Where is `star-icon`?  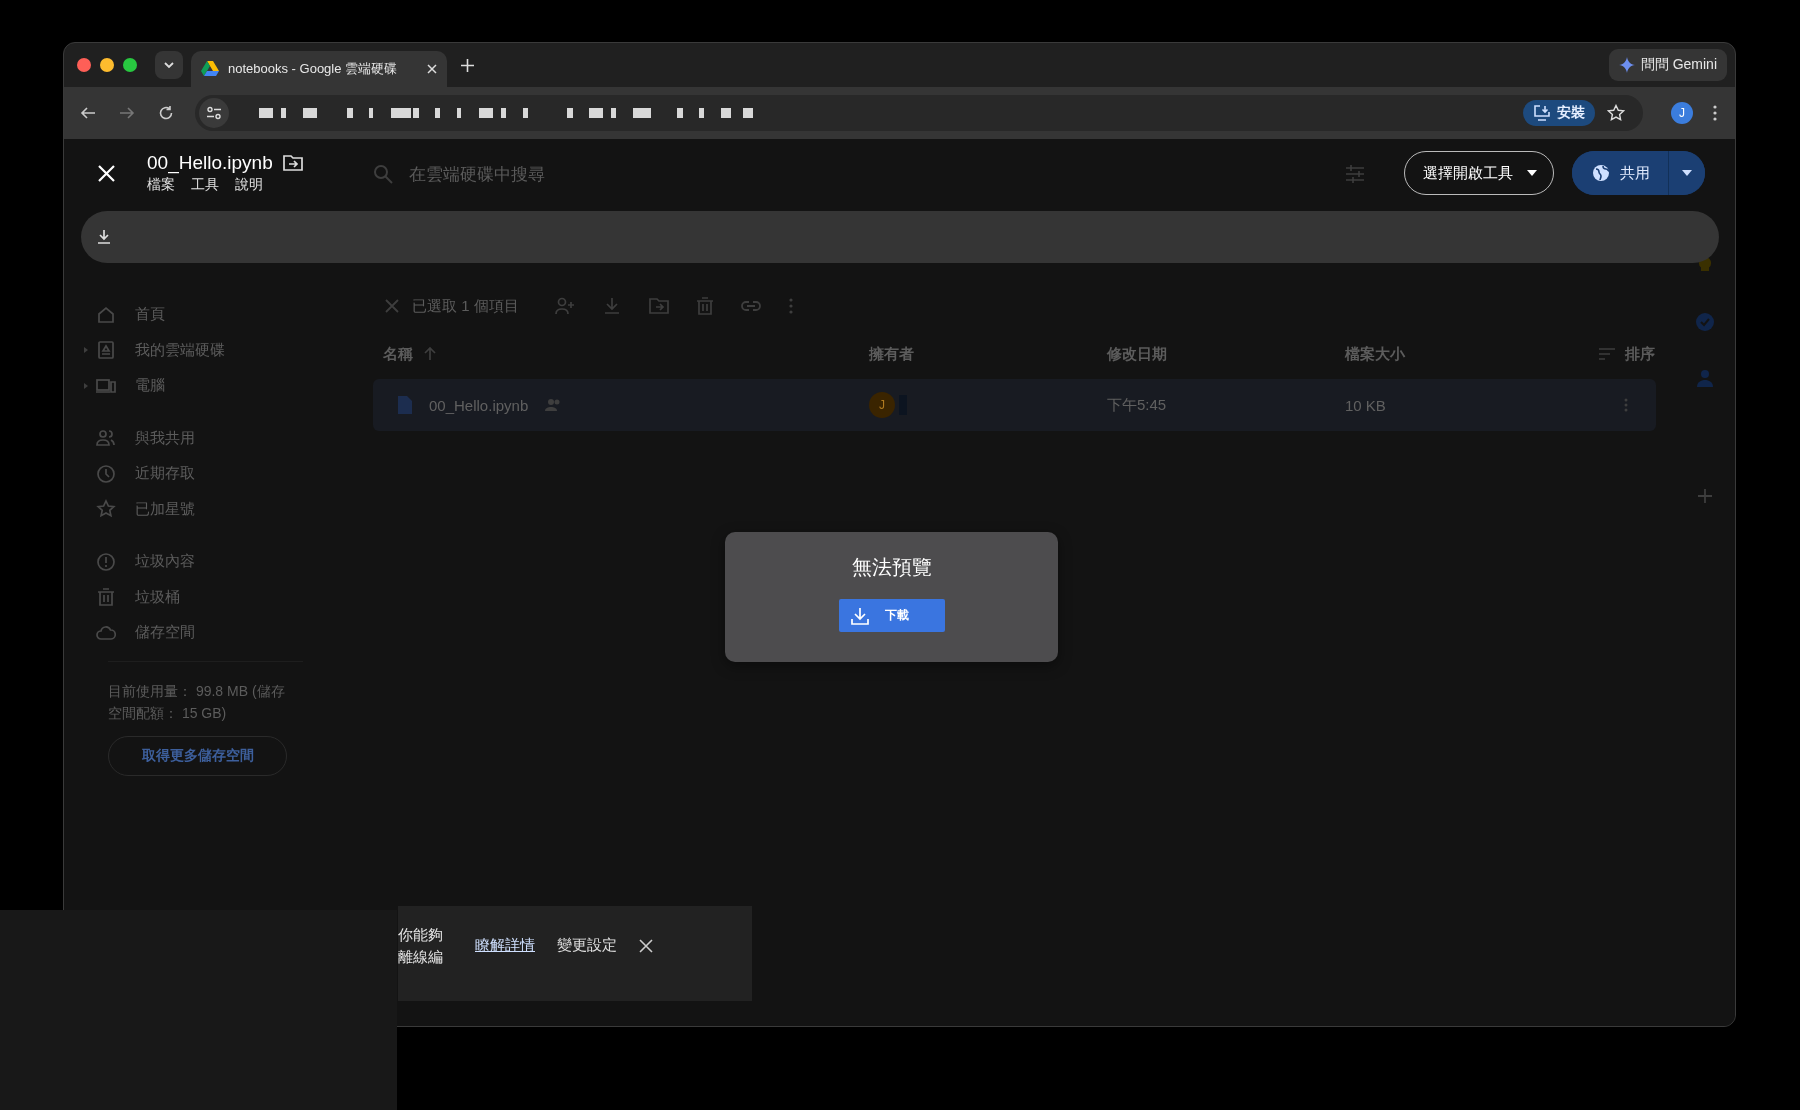 star-icon is located at coordinates (106, 509).